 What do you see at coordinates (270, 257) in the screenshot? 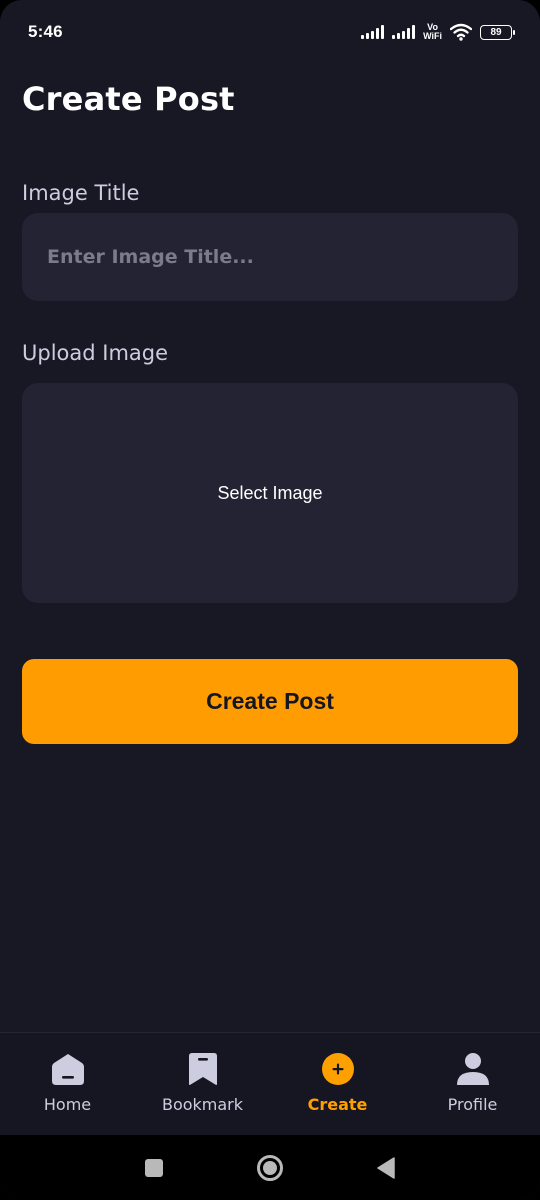
I see `image-title-input` at bounding box center [270, 257].